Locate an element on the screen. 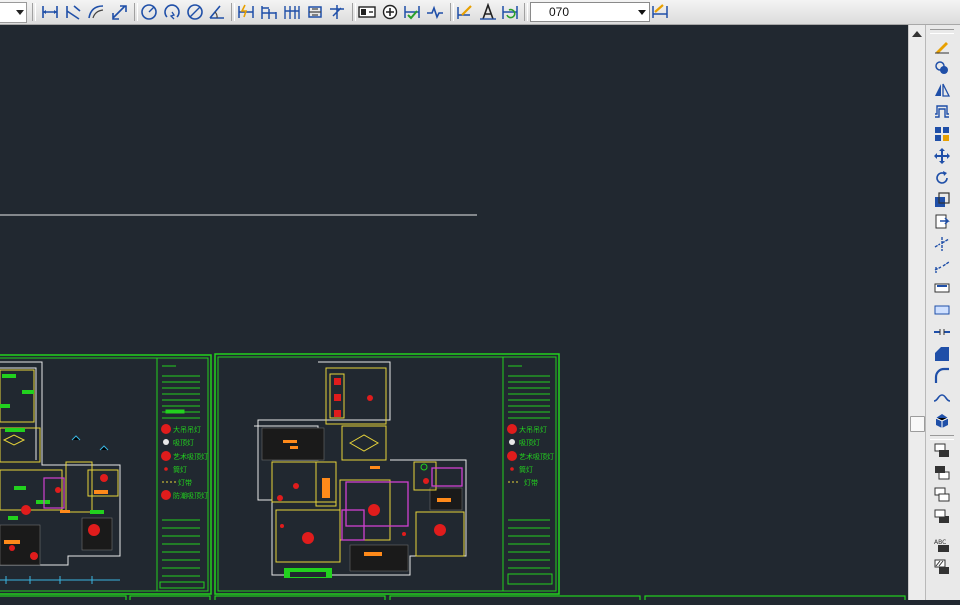 Image resolution: width=960 pixels, height=605 pixels. continue-dimension-icon is located at coordinates (292, 12).